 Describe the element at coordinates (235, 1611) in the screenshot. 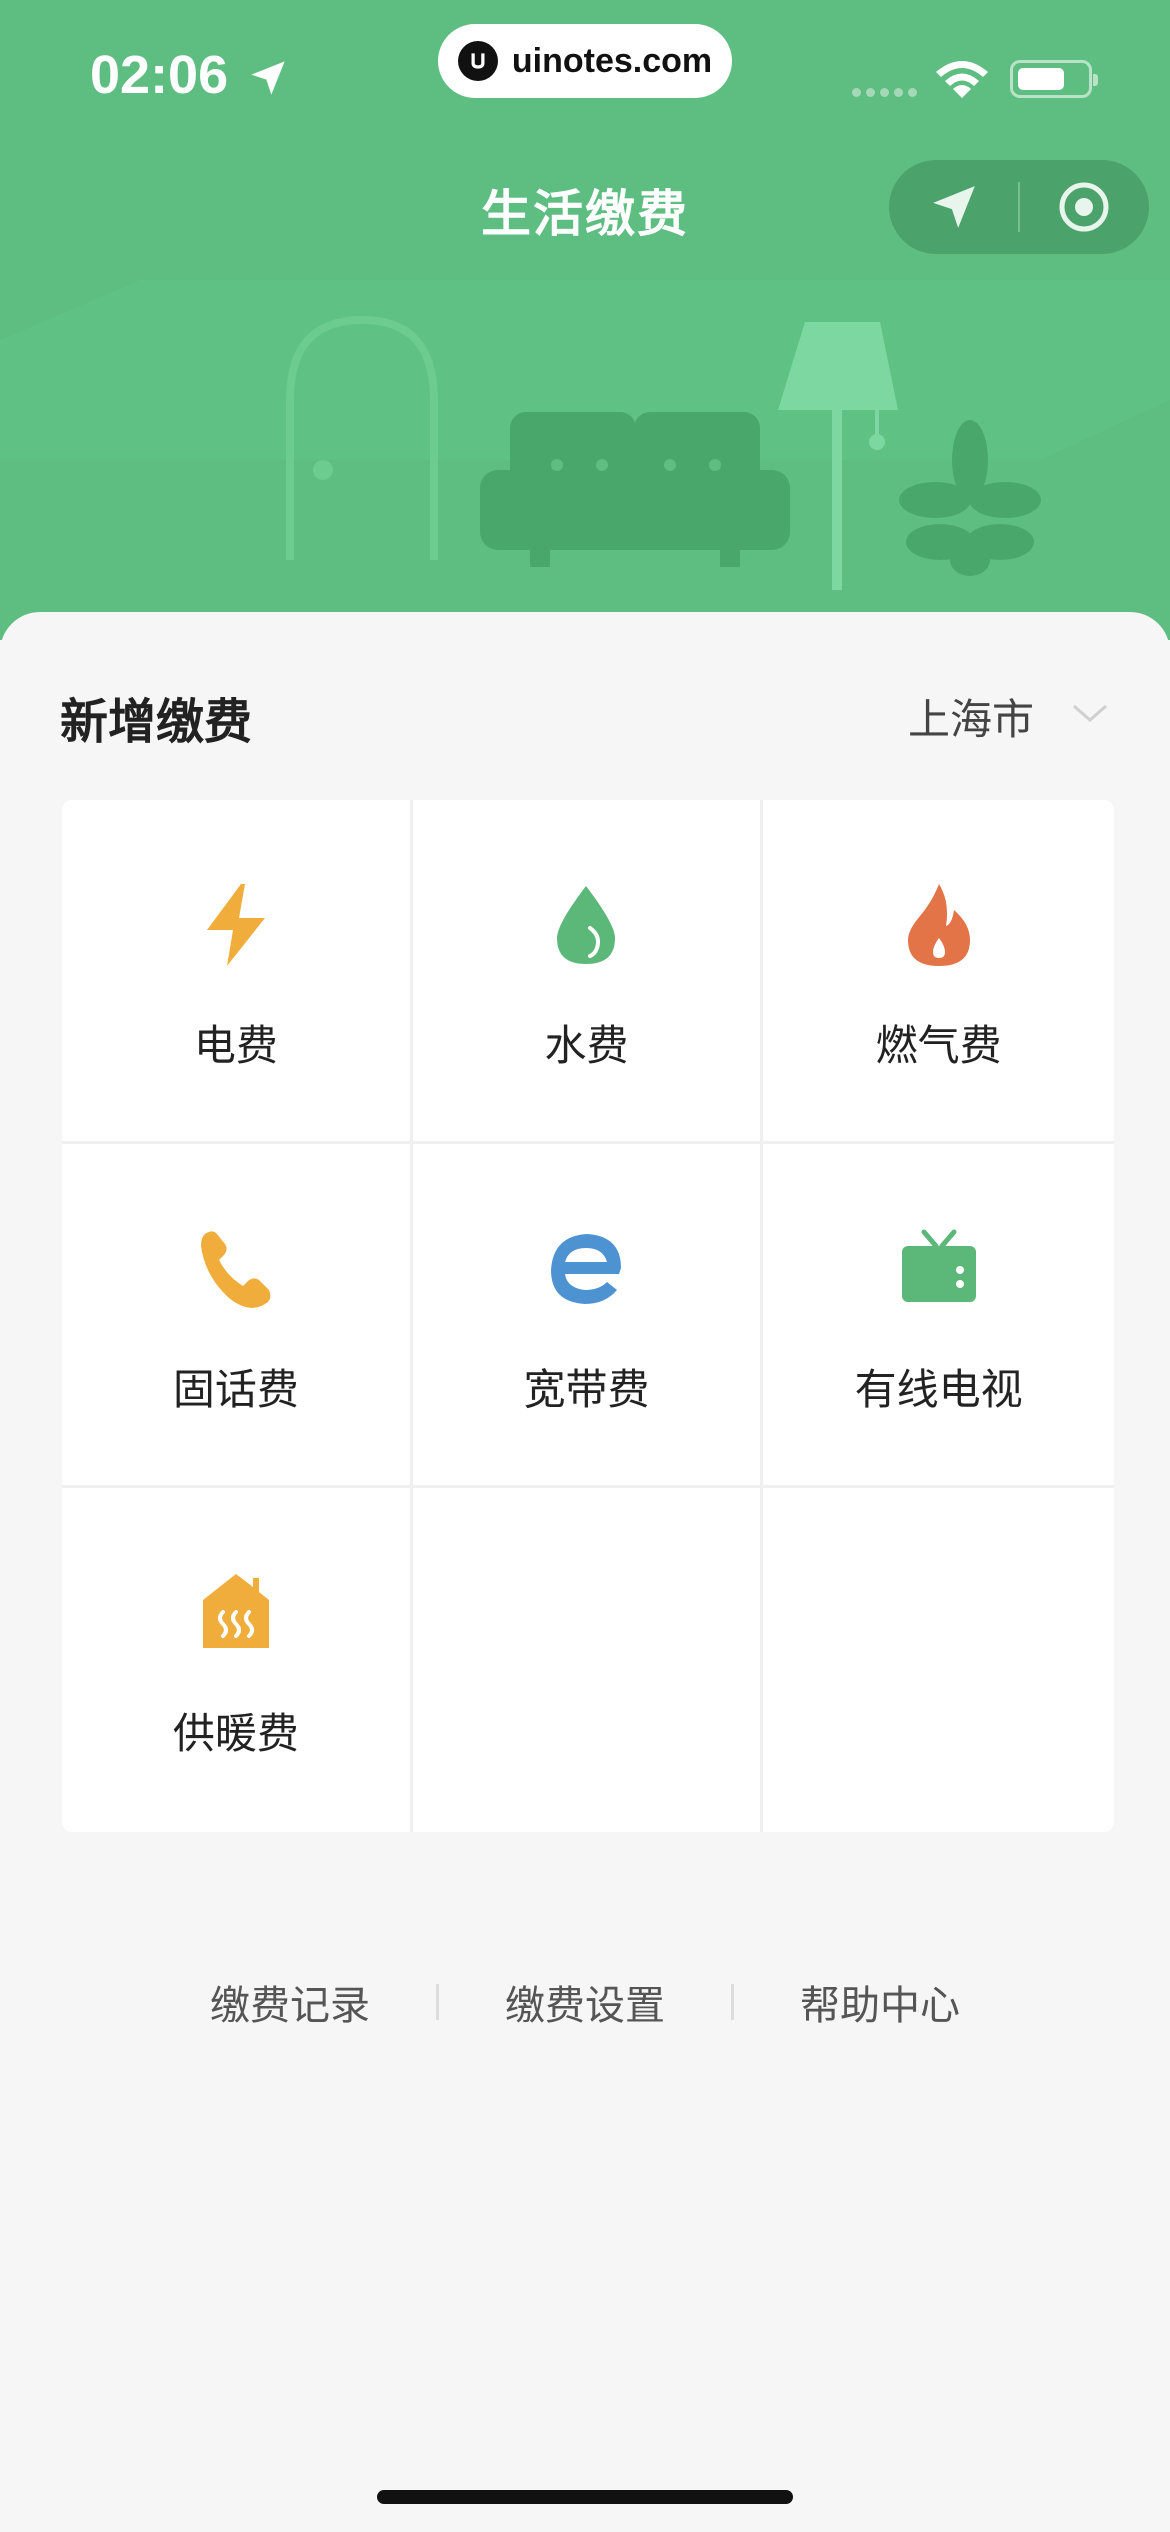

I see `heating-icon` at that location.